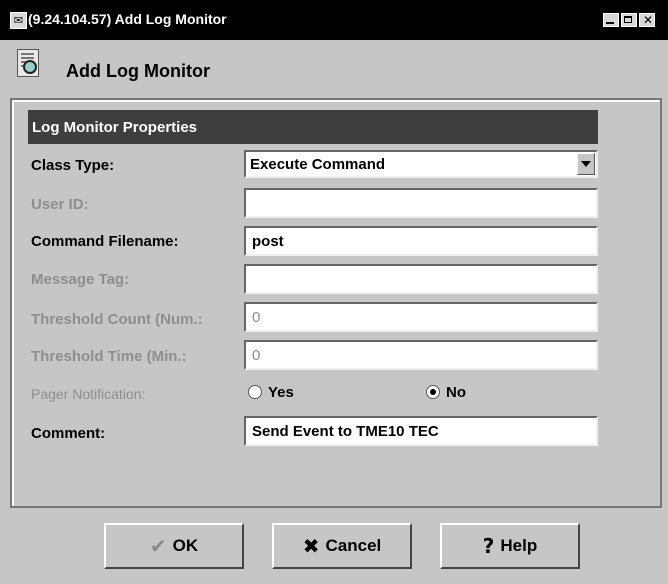  I want to click on minimize-button, so click(611, 20).